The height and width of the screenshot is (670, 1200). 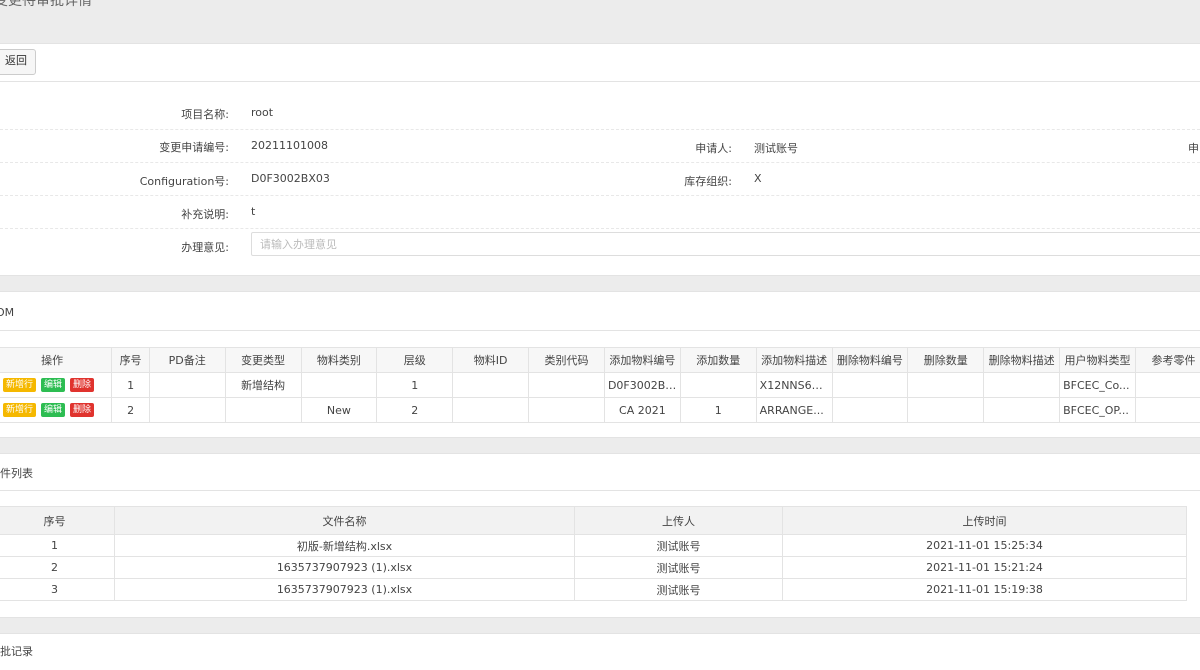 What do you see at coordinates (344, 520) in the screenshot?
I see `col-header: 文件名称` at bounding box center [344, 520].